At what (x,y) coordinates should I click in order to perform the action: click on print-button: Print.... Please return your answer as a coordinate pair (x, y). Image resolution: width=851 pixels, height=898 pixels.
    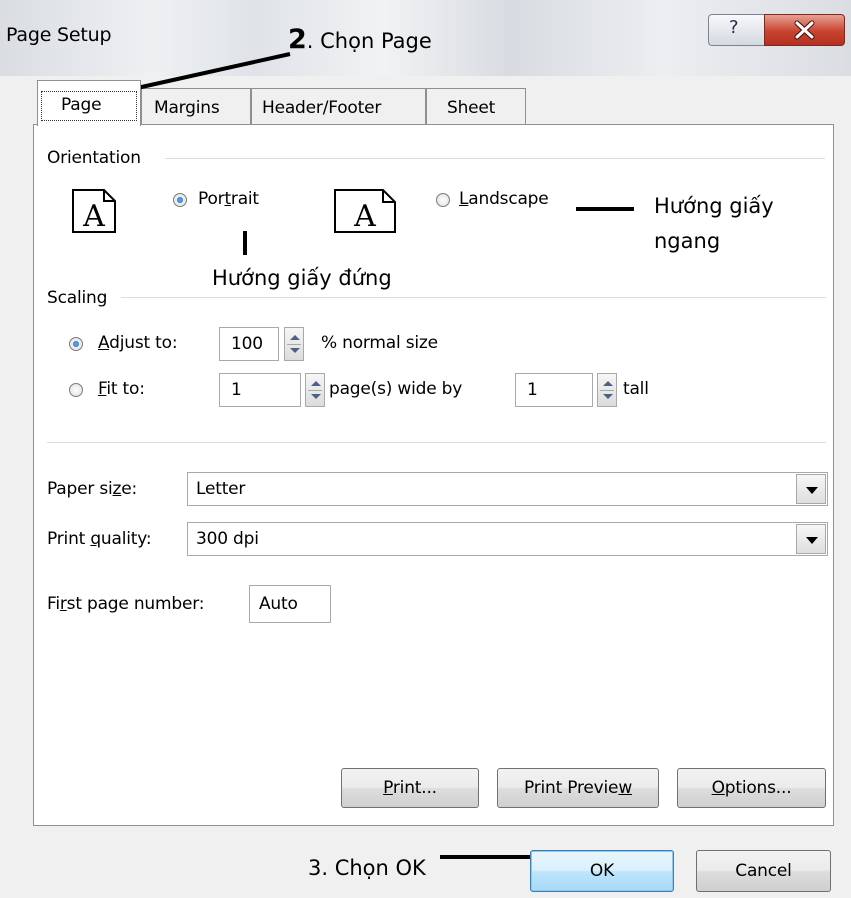
    Looking at the image, I should click on (410, 788).